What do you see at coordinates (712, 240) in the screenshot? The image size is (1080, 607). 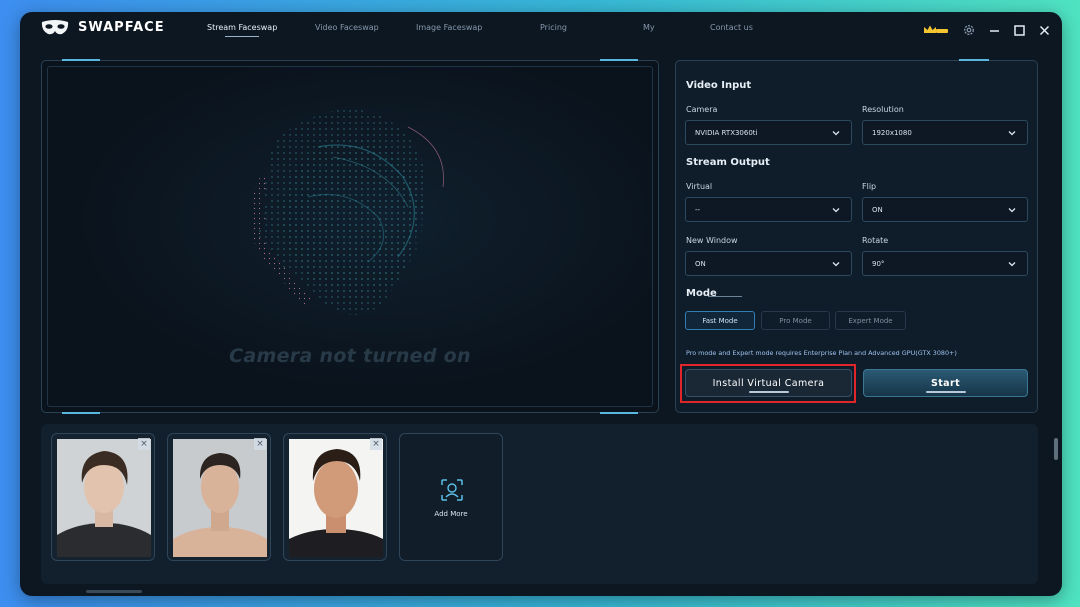 I see `new-window-label: New Window` at bounding box center [712, 240].